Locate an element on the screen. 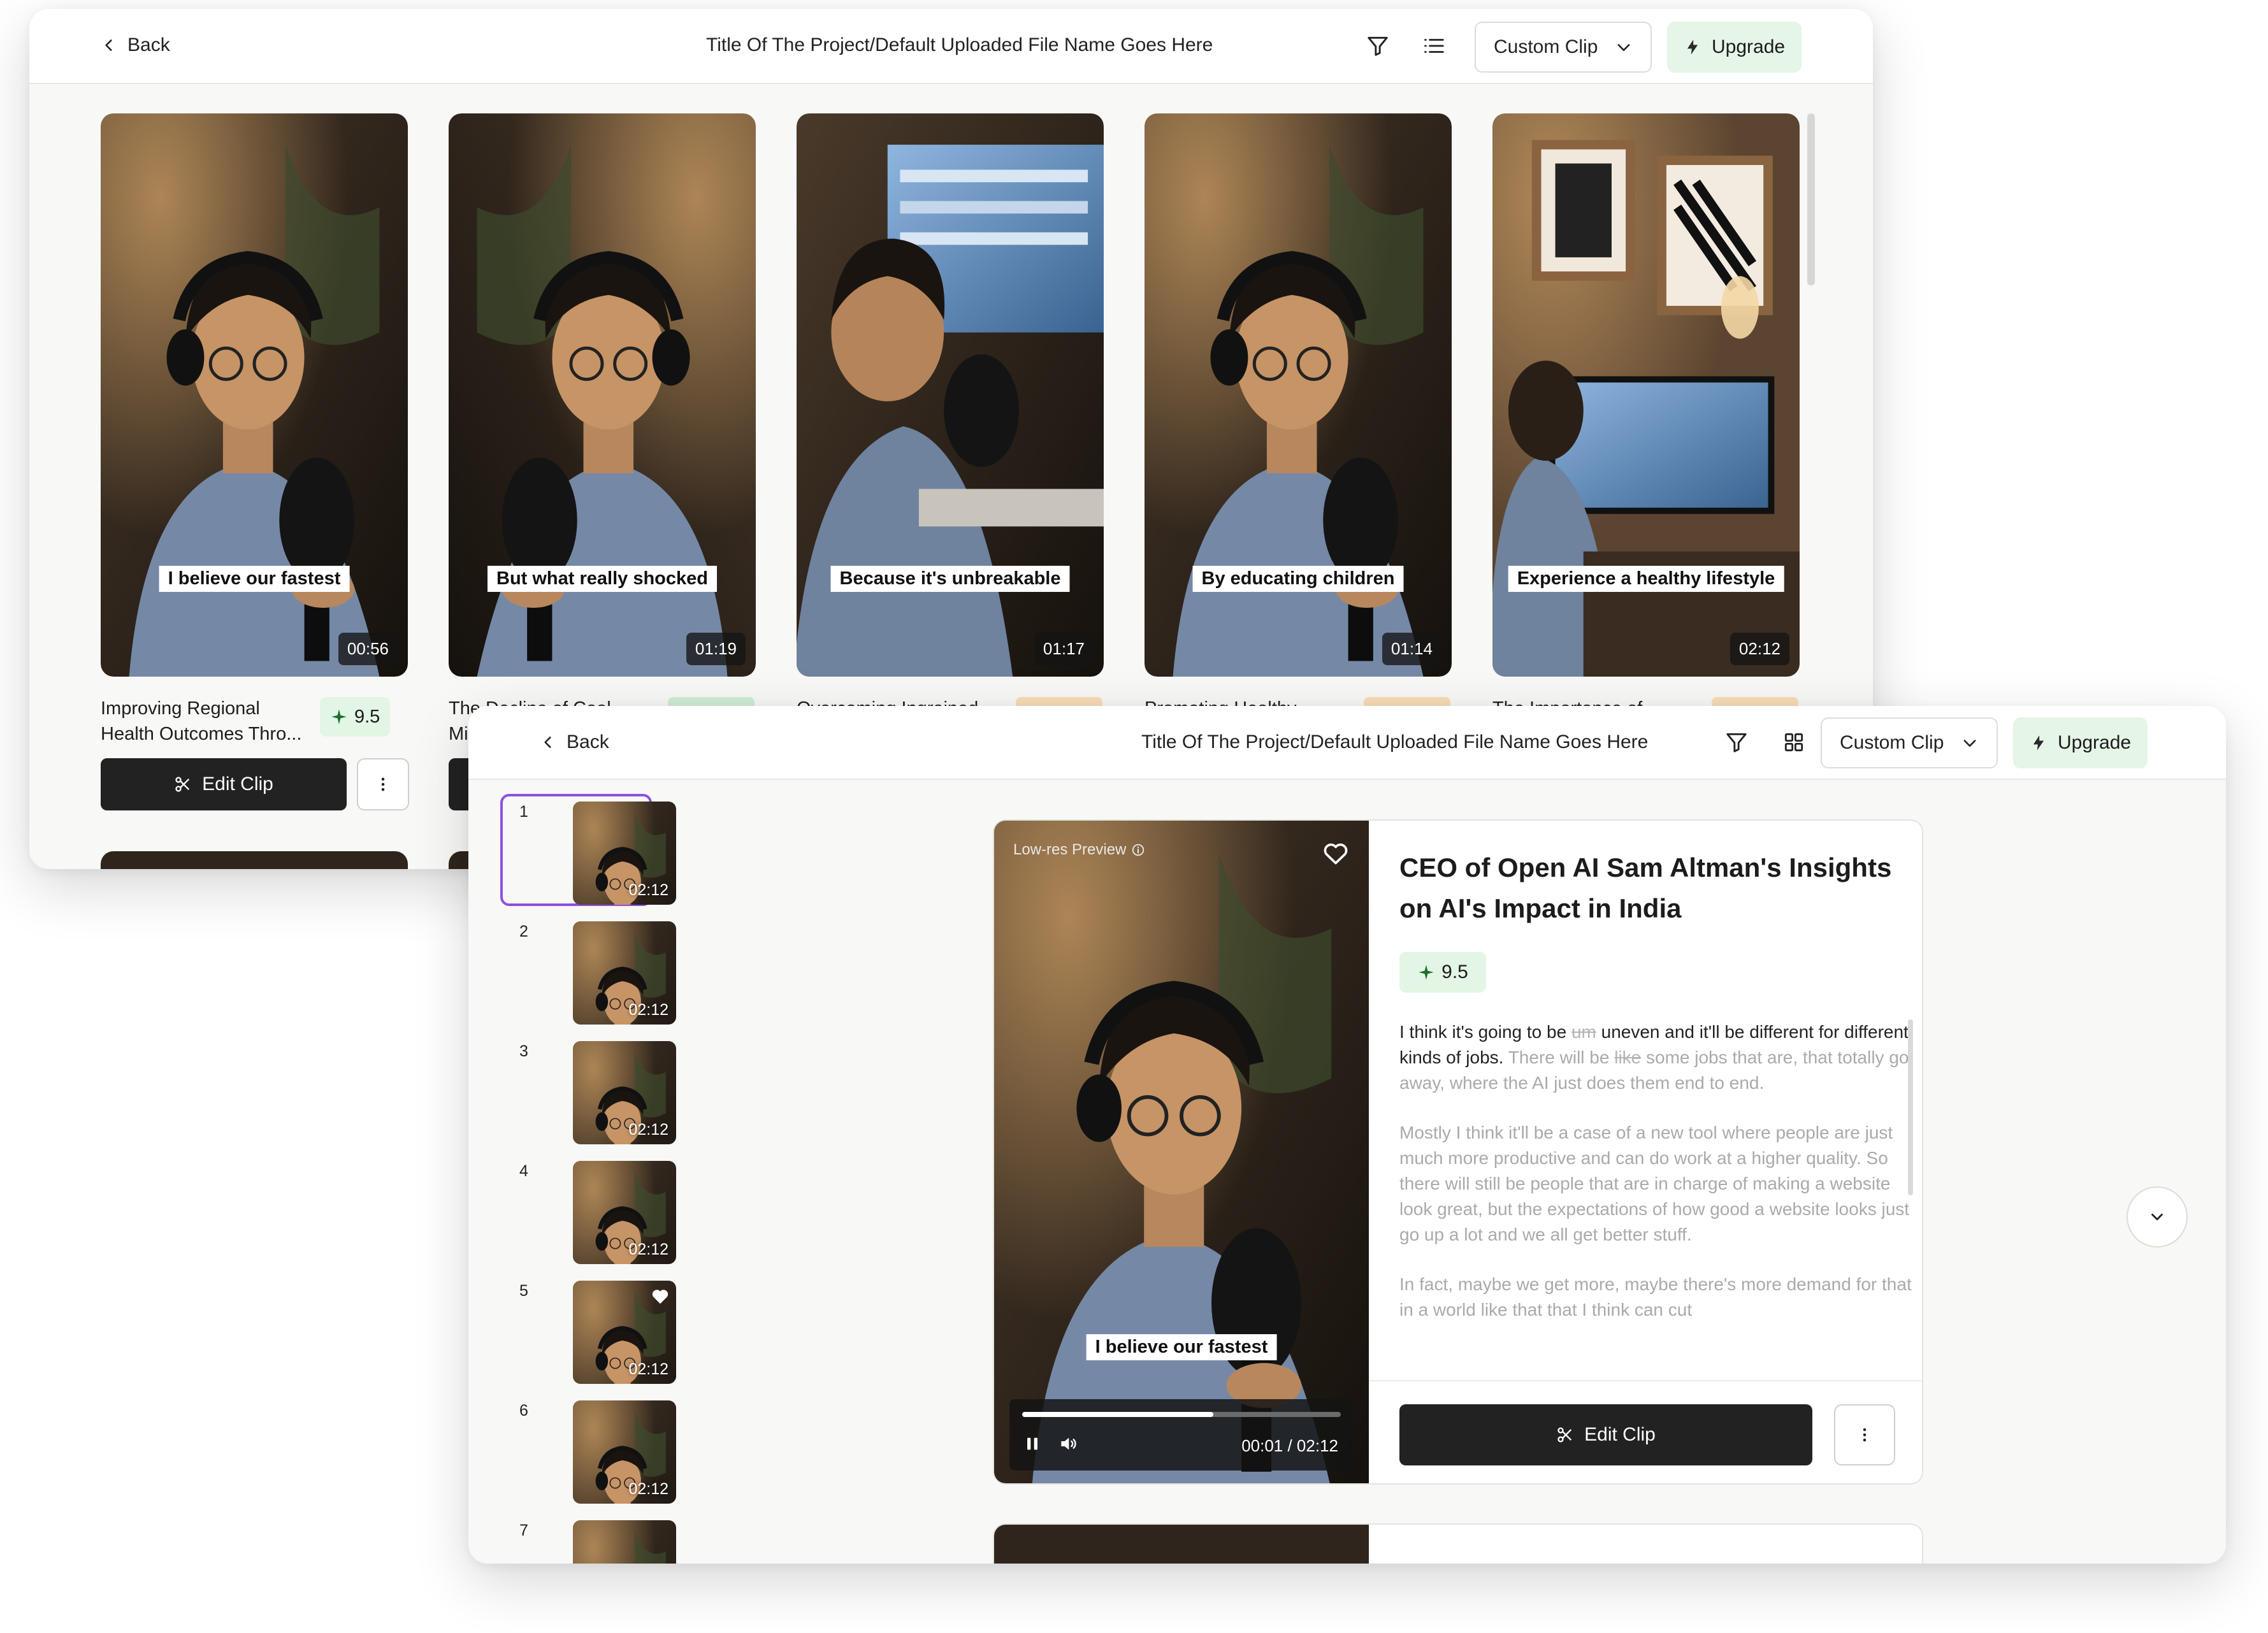  clip-card: But what really shocked 01:19 is located at coordinates (602, 395).